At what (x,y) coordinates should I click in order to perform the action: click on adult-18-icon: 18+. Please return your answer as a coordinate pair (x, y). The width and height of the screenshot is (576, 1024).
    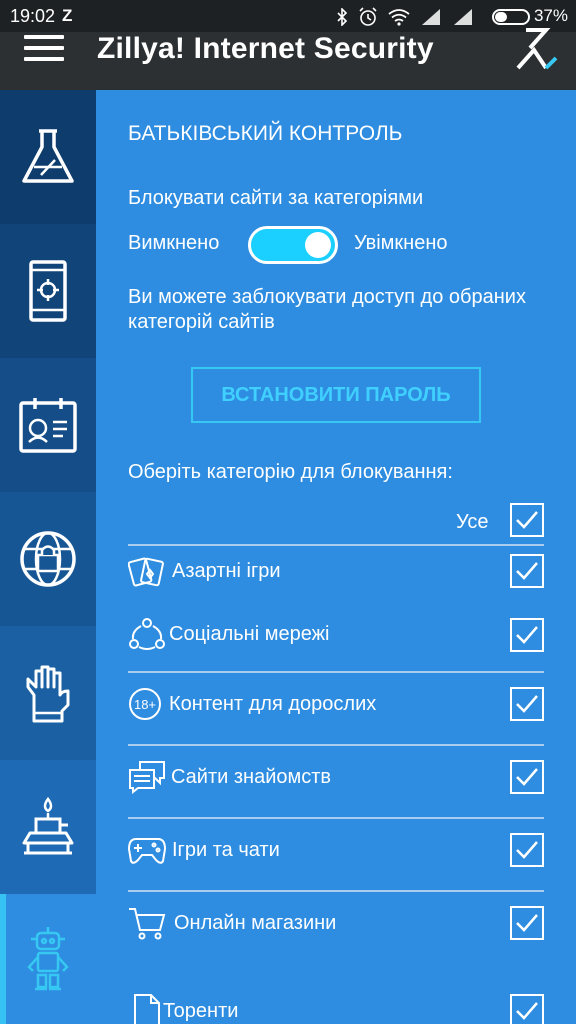
    Looking at the image, I should click on (145, 704).